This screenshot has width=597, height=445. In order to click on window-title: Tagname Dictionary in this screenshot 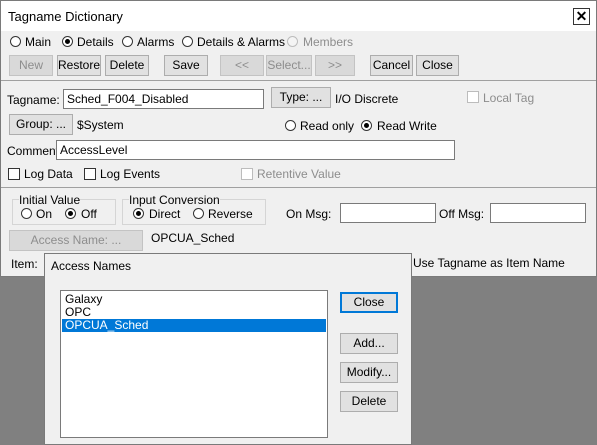, I will do `click(65, 16)`.